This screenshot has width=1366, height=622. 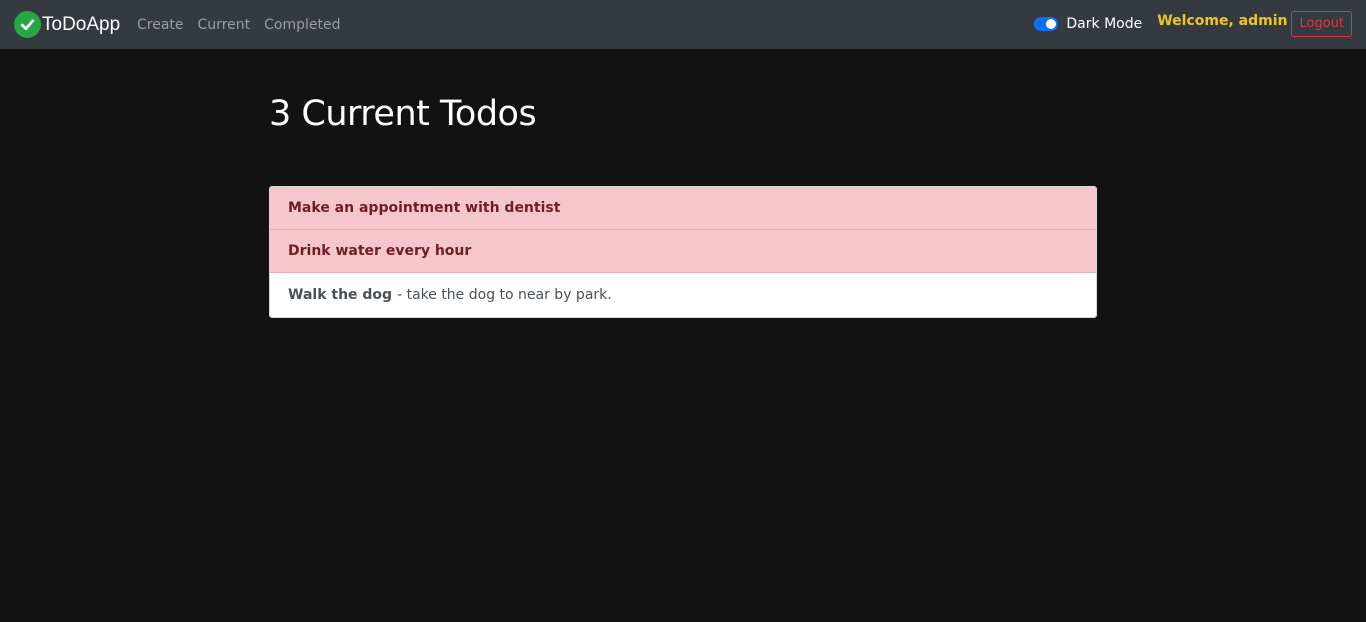 I want to click on check-circle-icon, so click(x=27, y=24).